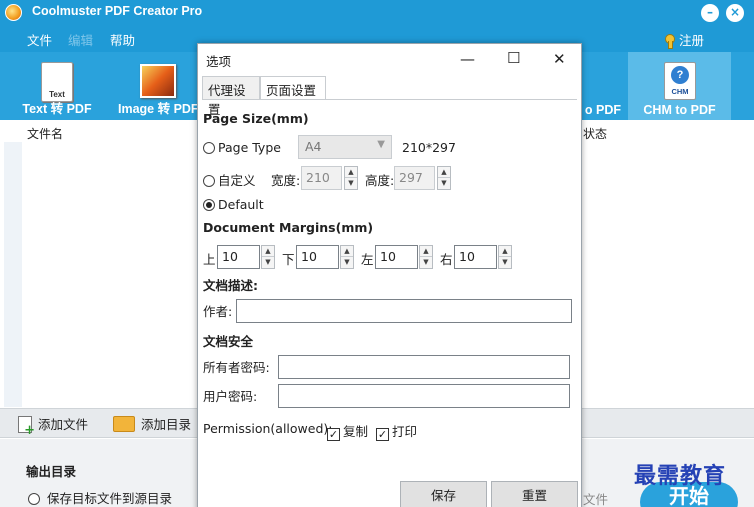 The image size is (754, 507). Describe the element at coordinates (380, 180) in the screenshot. I see `height-label: 高度:` at that location.